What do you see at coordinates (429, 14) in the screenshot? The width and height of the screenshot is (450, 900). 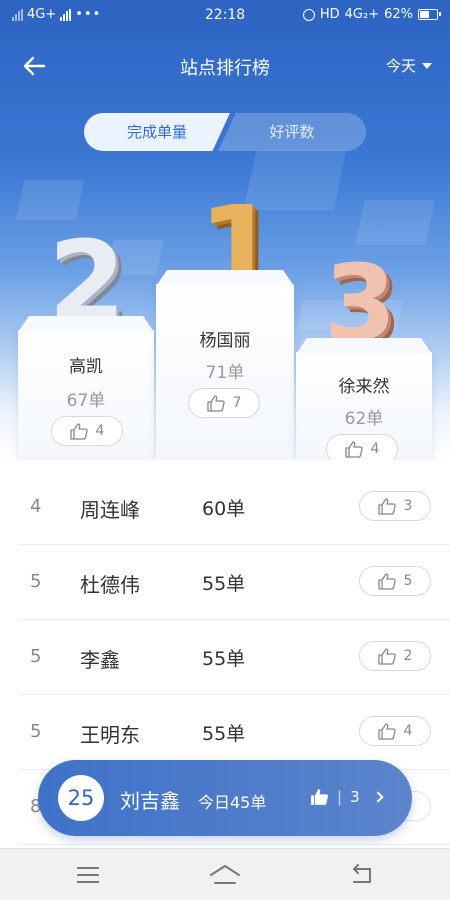 I see `battery-icon` at bounding box center [429, 14].